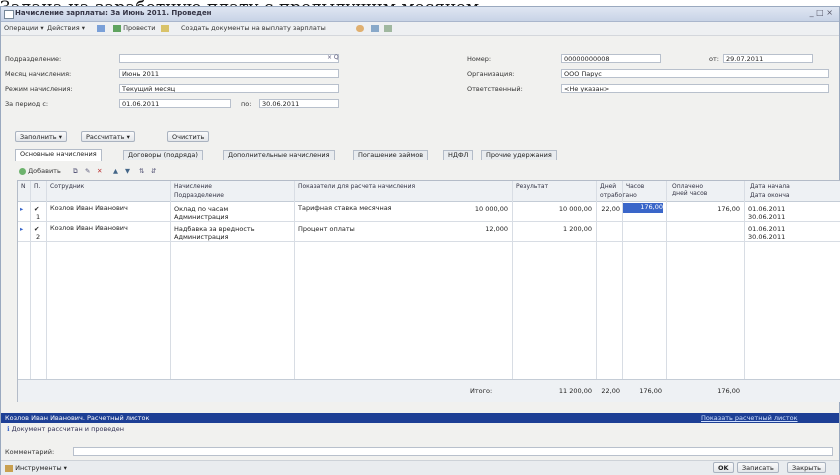 The width and height of the screenshot is (840, 475). Describe the element at coordinates (375, 28) in the screenshot. I see `structure-icon` at that location.